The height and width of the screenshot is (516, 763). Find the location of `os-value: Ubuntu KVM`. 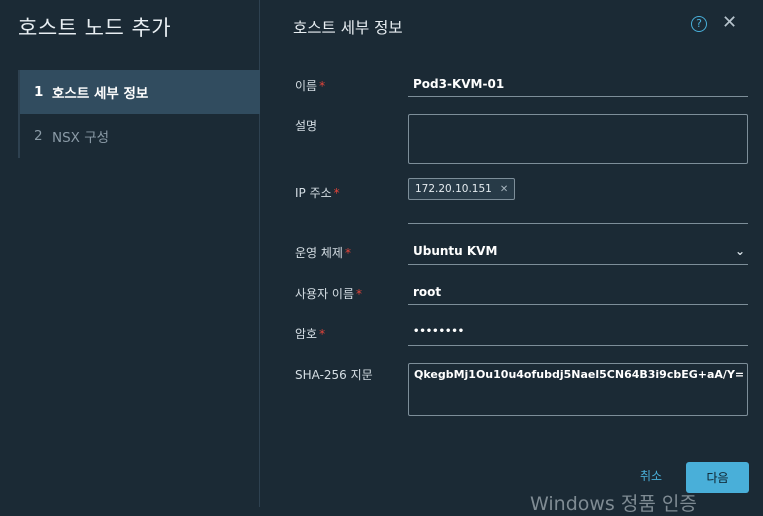

os-value: Ubuntu KVM is located at coordinates (455, 251).